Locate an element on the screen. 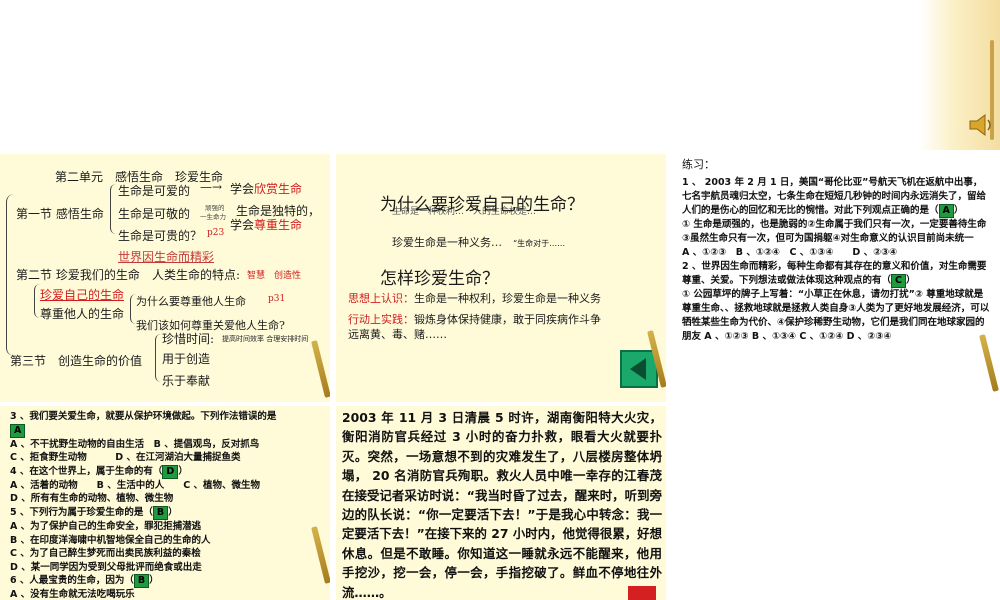 This screenshot has width=1000, height=600. question-4: 4 、在这个世界上，属于生命的有（ is located at coordinates (86, 471).